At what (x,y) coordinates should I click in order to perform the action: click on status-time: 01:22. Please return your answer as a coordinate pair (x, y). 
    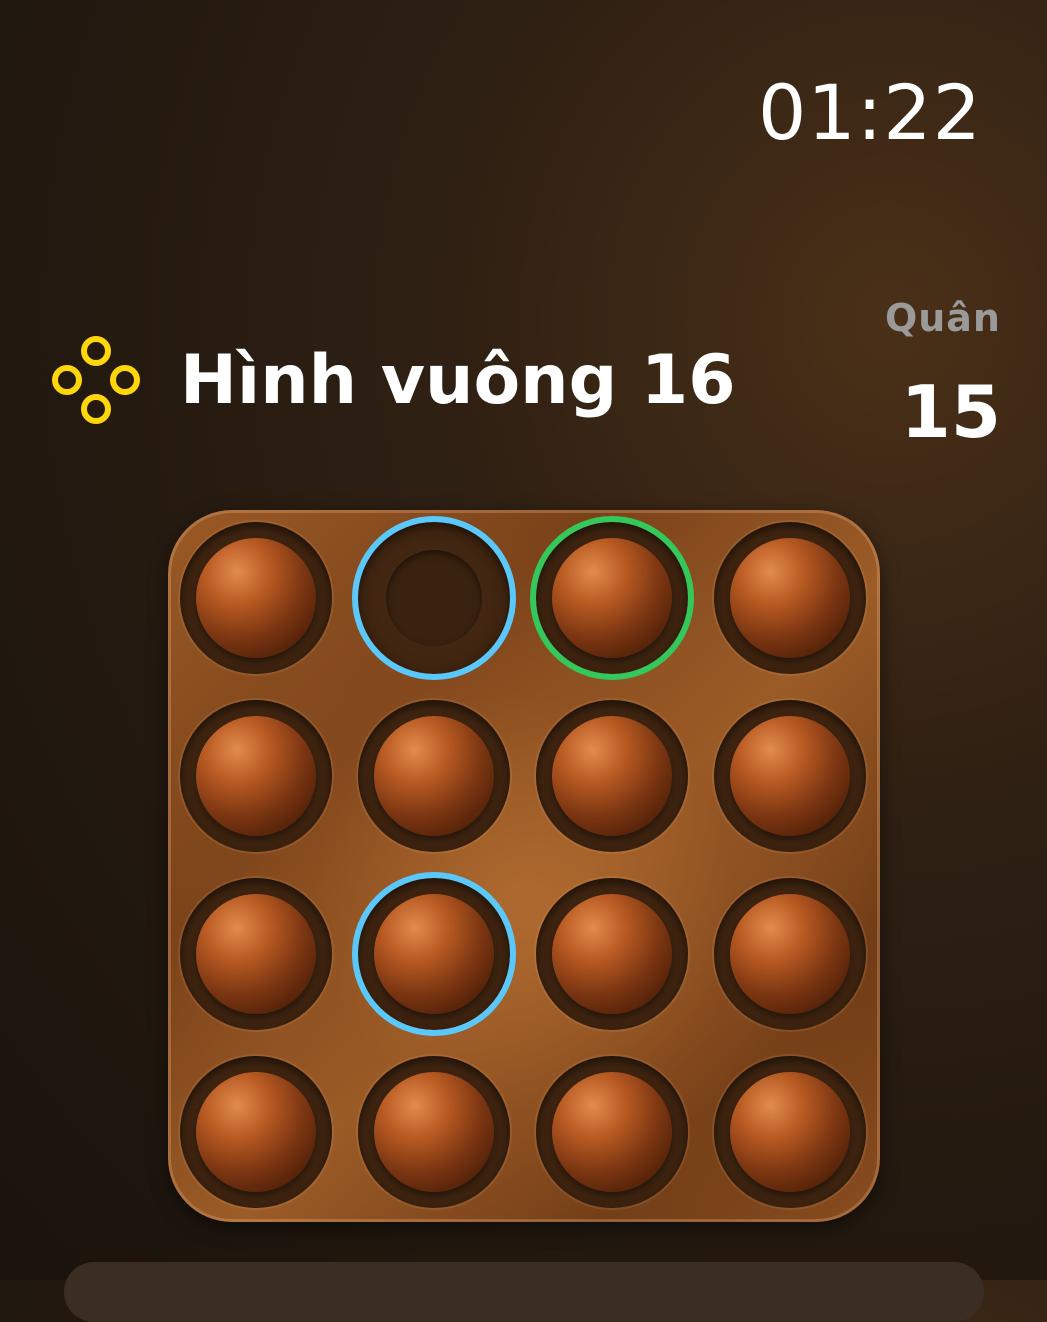
    Looking at the image, I should click on (870, 112).